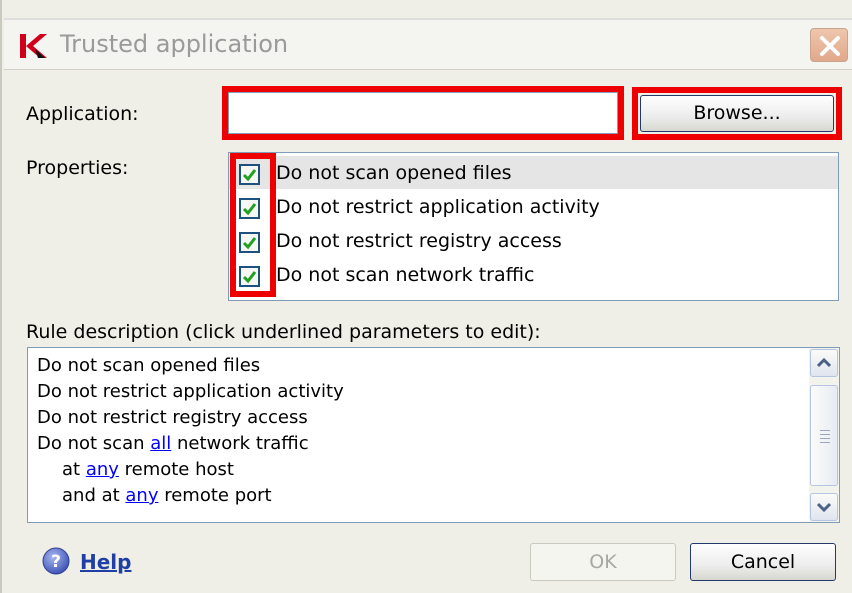 Image resolution: width=852 pixels, height=593 pixels. What do you see at coordinates (405, 275) in the screenshot?
I see `property-label: Do not scan network traffic` at bounding box center [405, 275].